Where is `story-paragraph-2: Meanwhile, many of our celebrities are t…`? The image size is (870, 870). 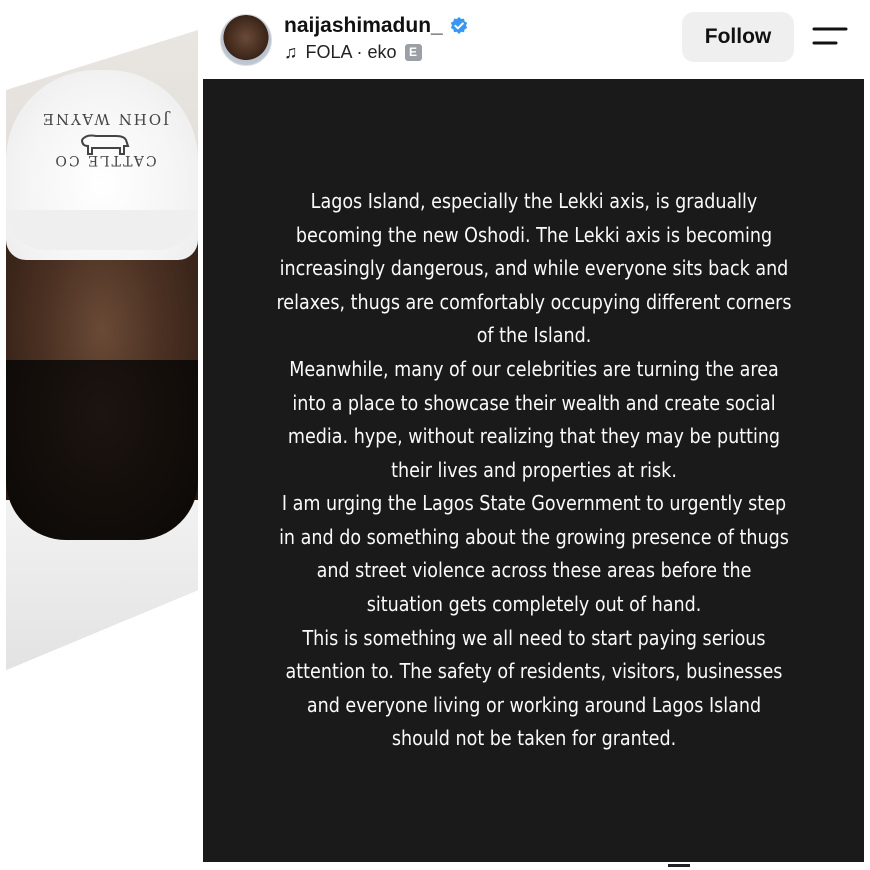
story-paragraph-2: Meanwhile, many of our celebrities are t… is located at coordinates (533, 419).